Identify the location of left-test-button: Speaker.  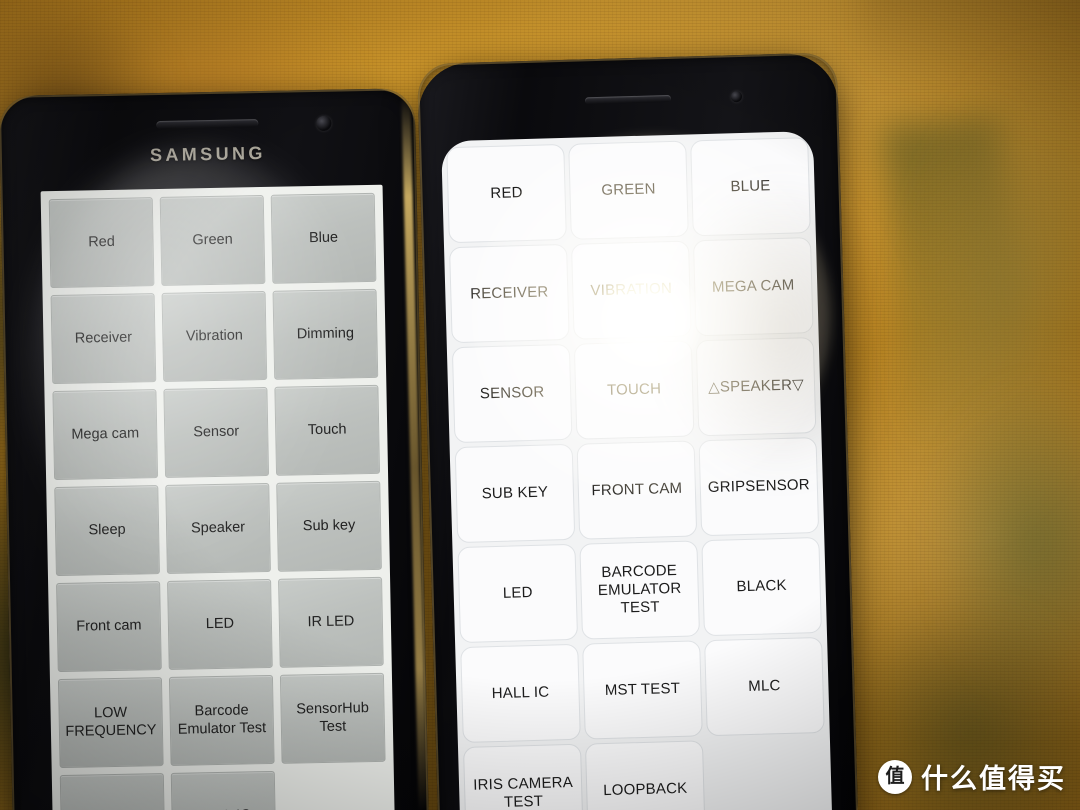
(218, 528).